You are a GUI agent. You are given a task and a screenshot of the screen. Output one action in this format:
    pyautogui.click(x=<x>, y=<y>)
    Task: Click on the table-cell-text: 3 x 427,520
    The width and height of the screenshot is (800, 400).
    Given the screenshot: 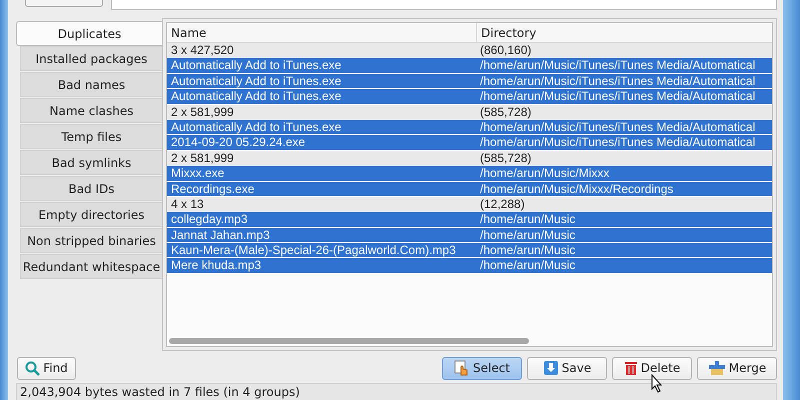 What is the action you would take?
    pyautogui.click(x=202, y=50)
    